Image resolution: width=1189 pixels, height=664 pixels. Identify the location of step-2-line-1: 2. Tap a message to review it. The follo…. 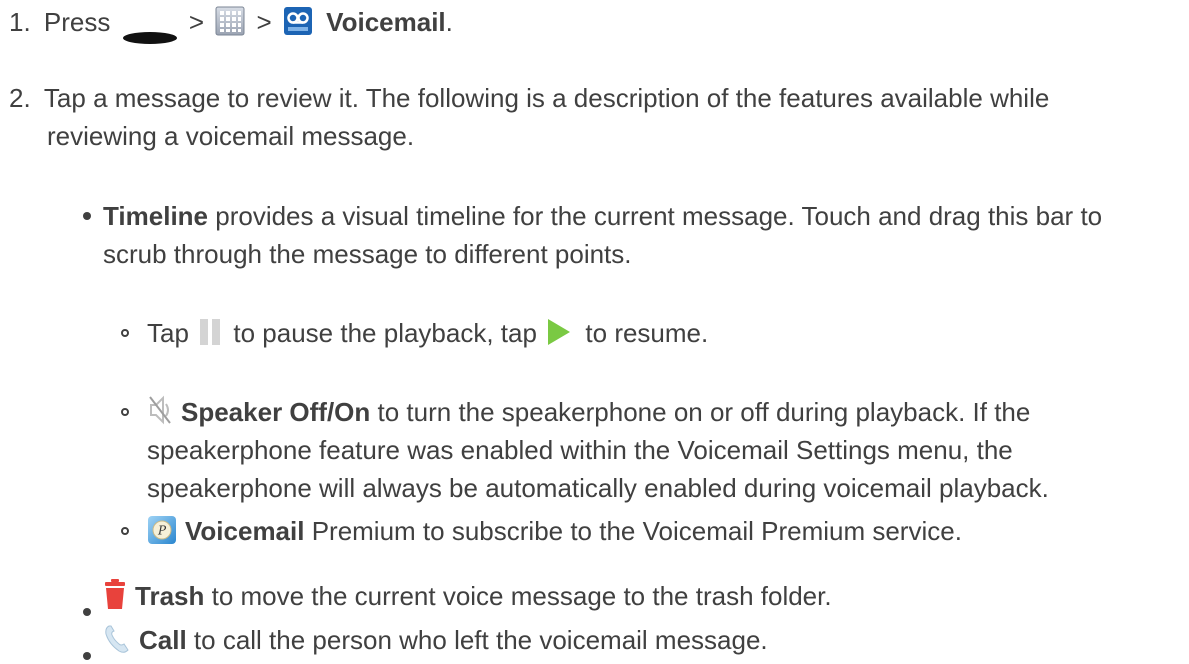
(529, 98).